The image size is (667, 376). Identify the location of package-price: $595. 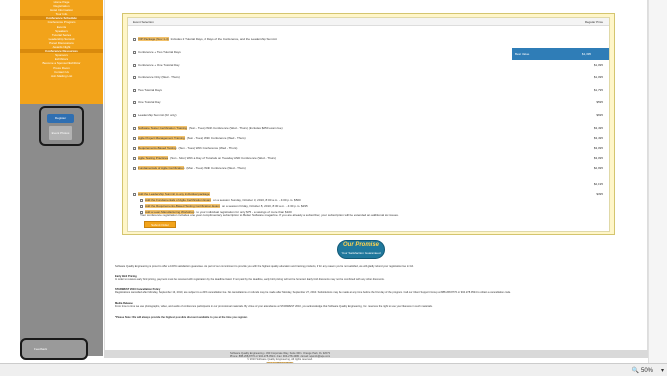
(599, 102).